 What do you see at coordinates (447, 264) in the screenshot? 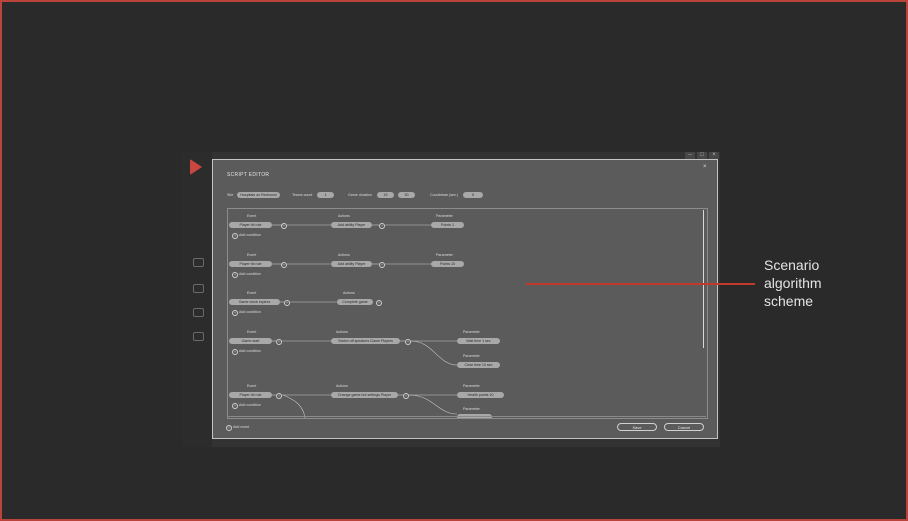
I see `parameter-pill: Points 10` at bounding box center [447, 264].